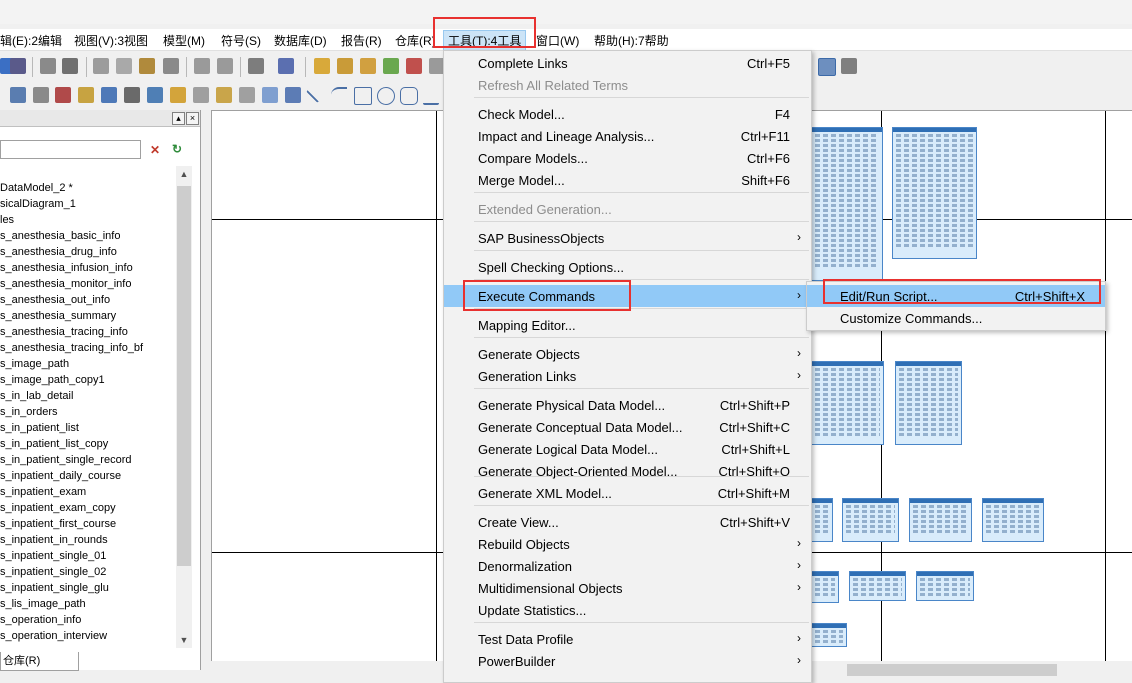 The width and height of the screenshot is (1132, 683). Describe the element at coordinates (70, 66) in the screenshot. I see `print-icon` at that location.